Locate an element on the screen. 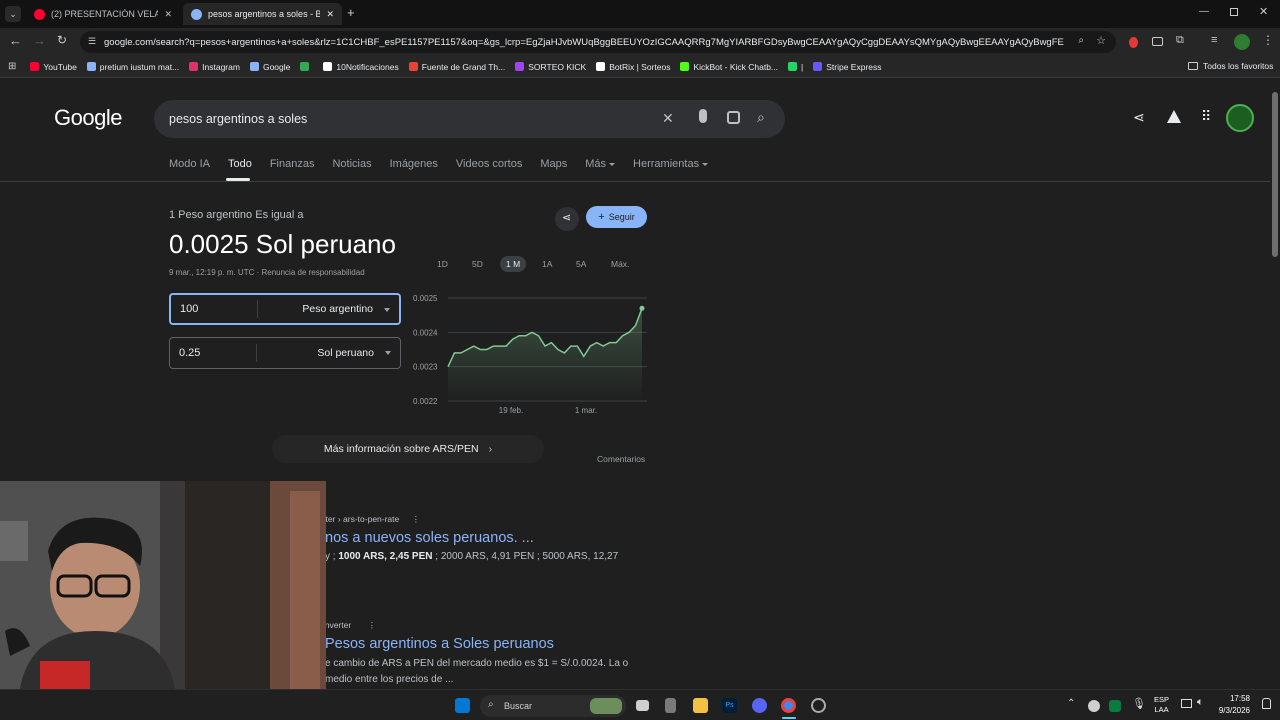 The width and height of the screenshot is (1280, 720). minimize-icon: — is located at coordinates (1204, 11).